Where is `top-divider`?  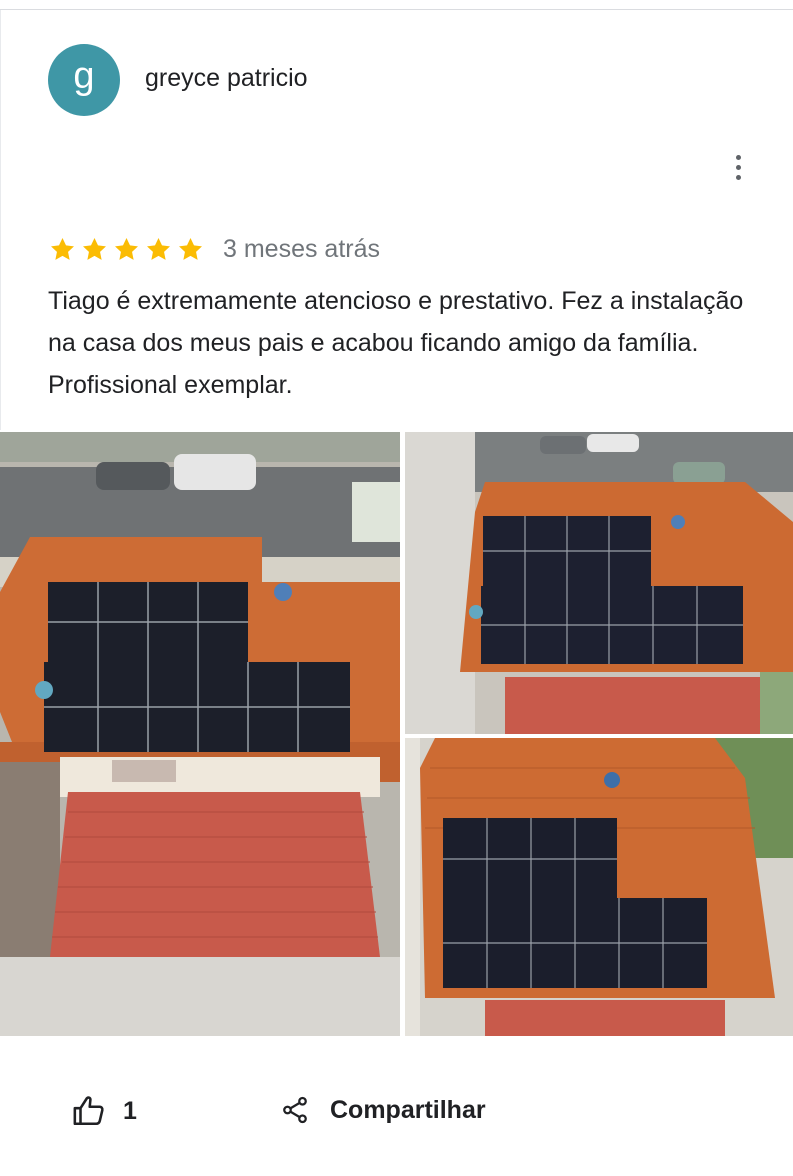 top-divider is located at coordinates (396, 9).